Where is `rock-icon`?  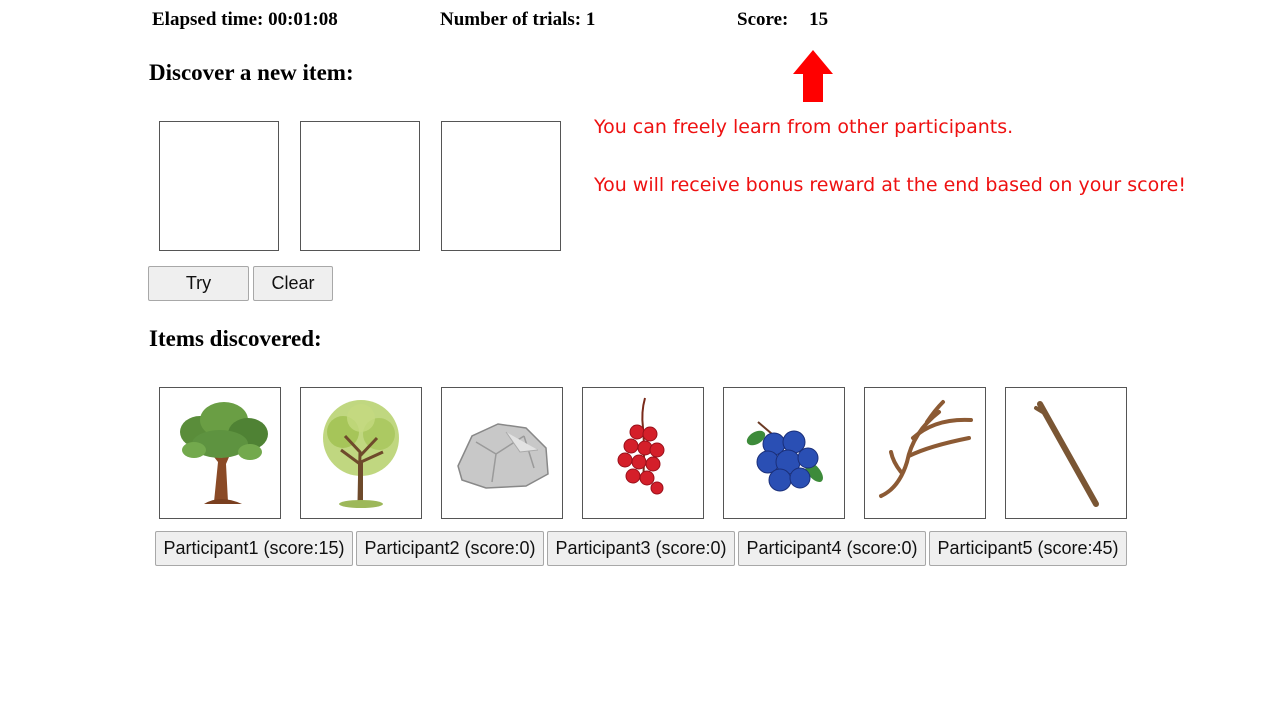
rock-icon is located at coordinates (503, 456).